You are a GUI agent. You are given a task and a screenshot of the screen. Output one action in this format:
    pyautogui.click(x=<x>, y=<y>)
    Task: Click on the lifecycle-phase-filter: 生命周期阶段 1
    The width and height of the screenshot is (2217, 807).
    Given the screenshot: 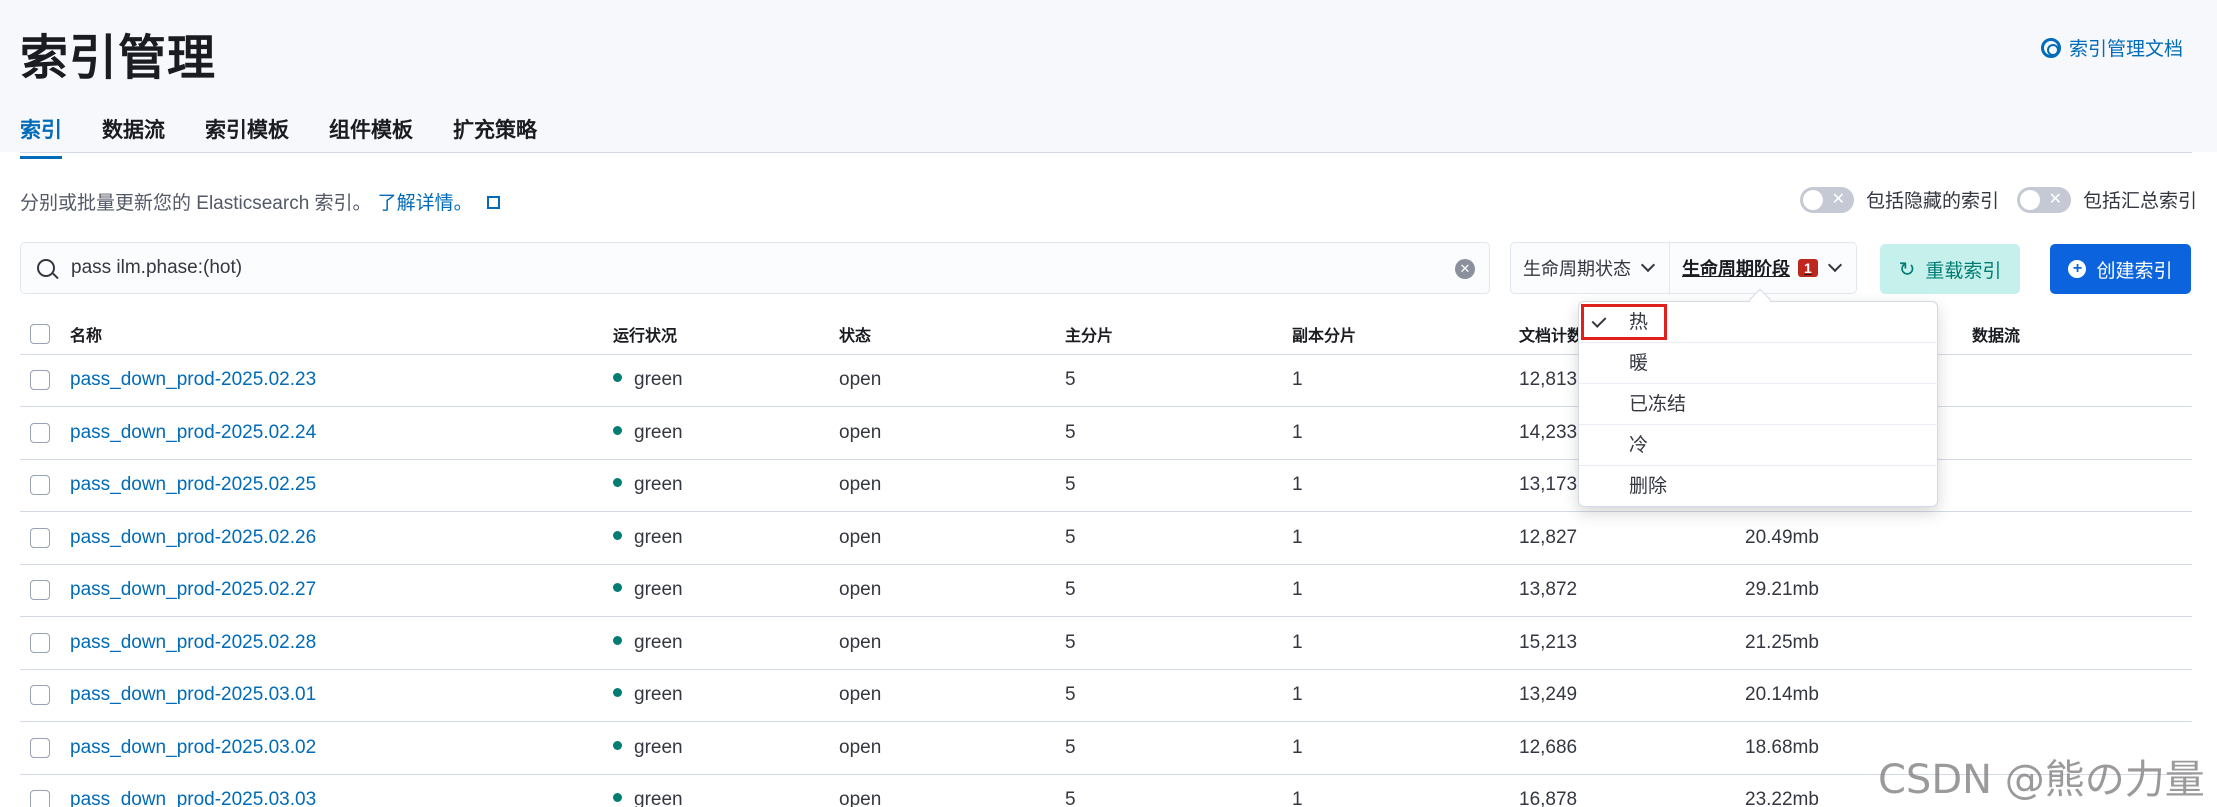 What is the action you would take?
    pyautogui.click(x=1762, y=268)
    